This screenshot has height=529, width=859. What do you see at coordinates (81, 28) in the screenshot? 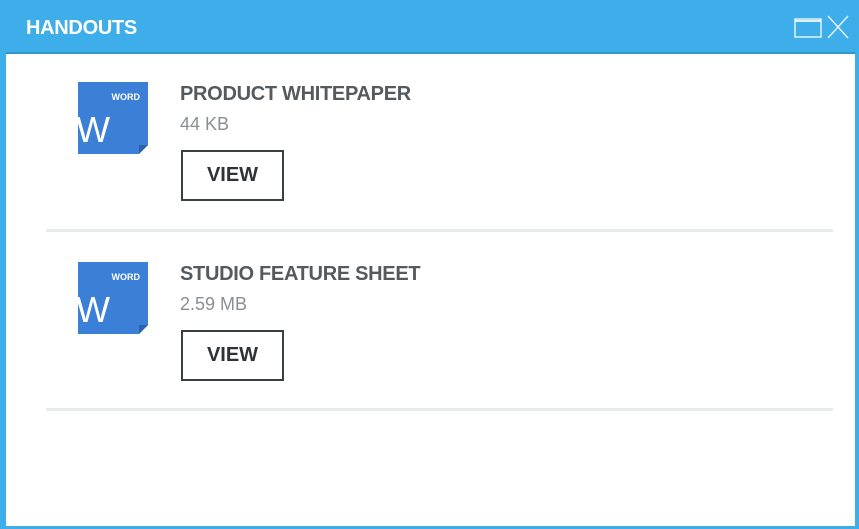
I see `panel-title: HANDOUTS` at bounding box center [81, 28].